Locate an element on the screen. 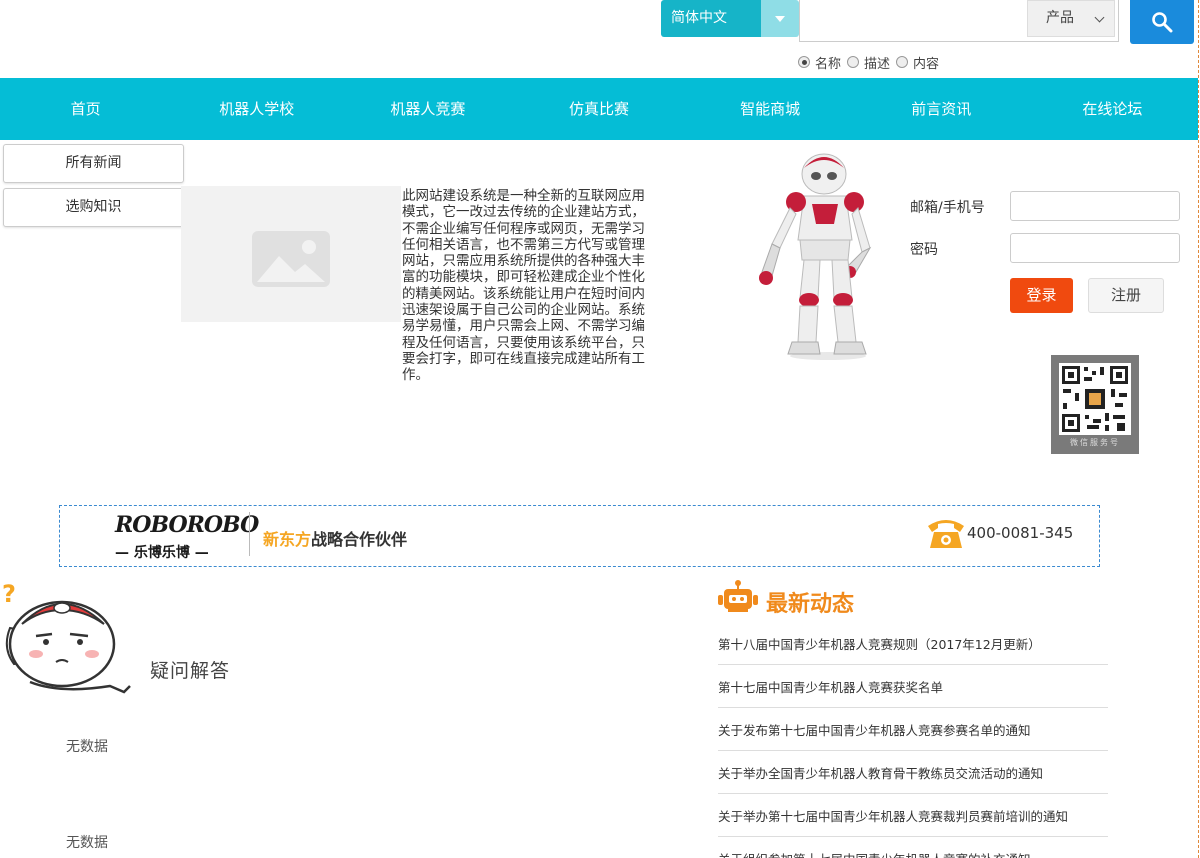 This screenshot has width=1200, height=858. robot-news-icon is located at coordinates (738, 596).